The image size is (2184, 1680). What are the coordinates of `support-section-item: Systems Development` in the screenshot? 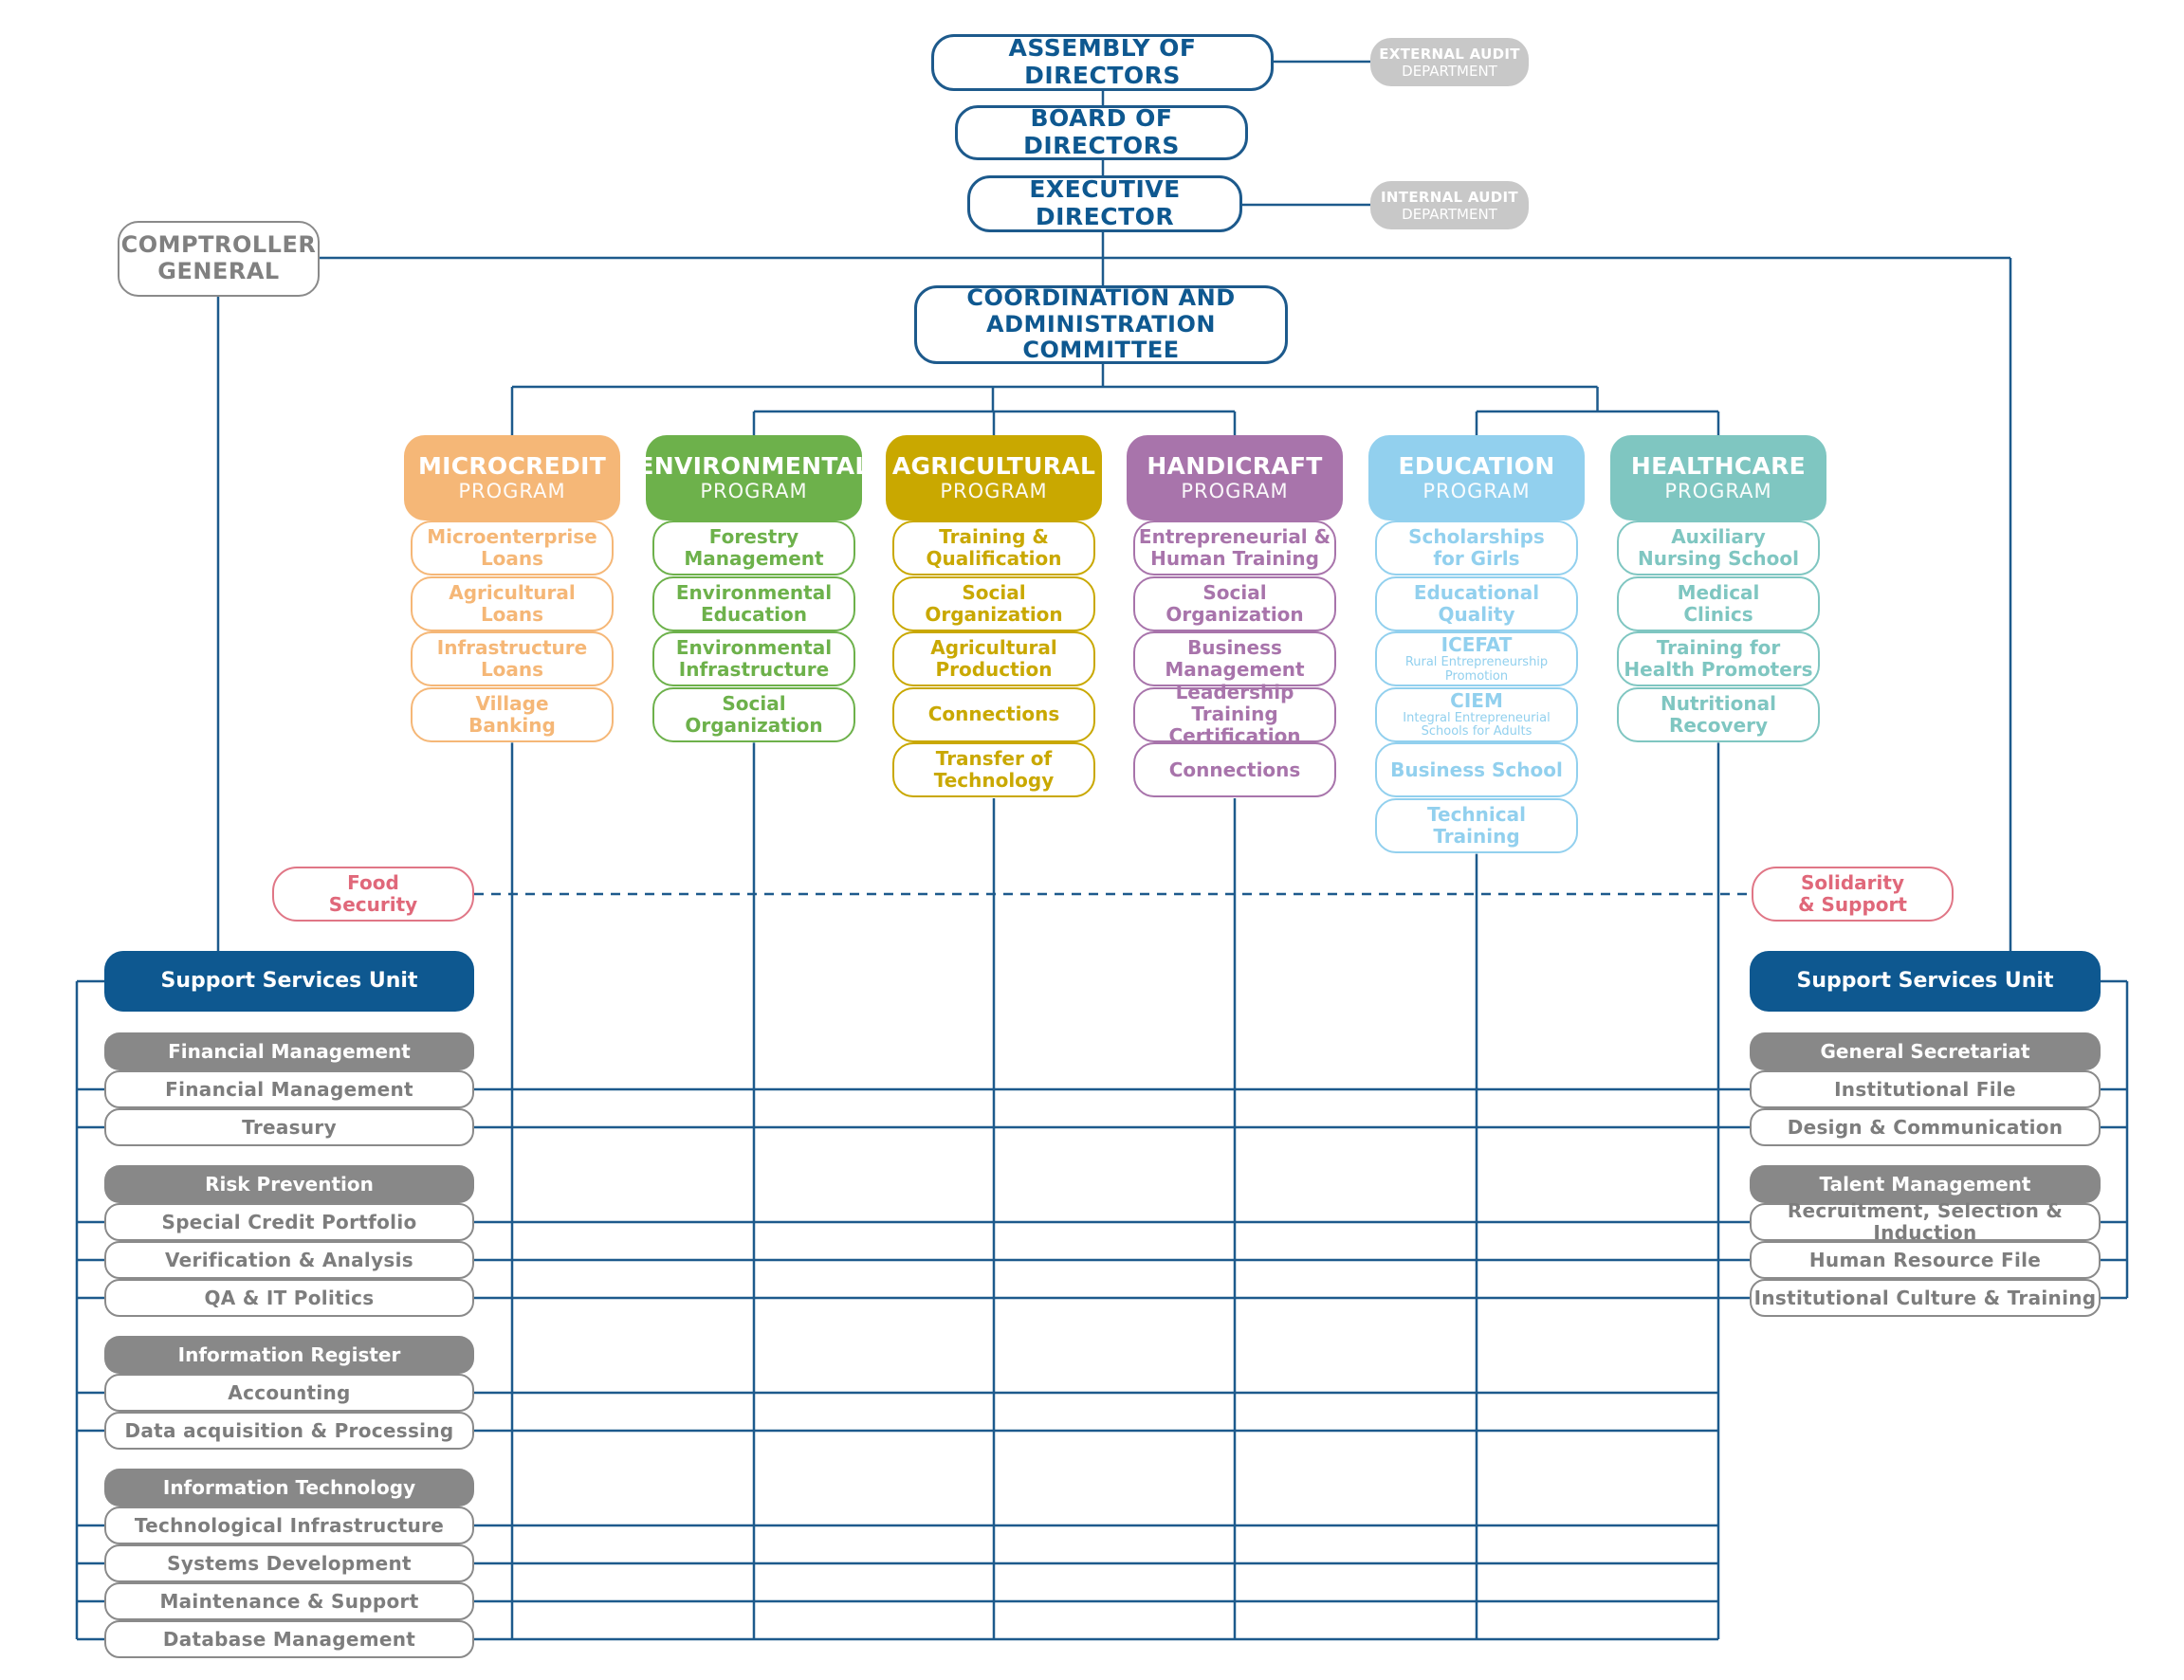 It's located at (289, 1563).